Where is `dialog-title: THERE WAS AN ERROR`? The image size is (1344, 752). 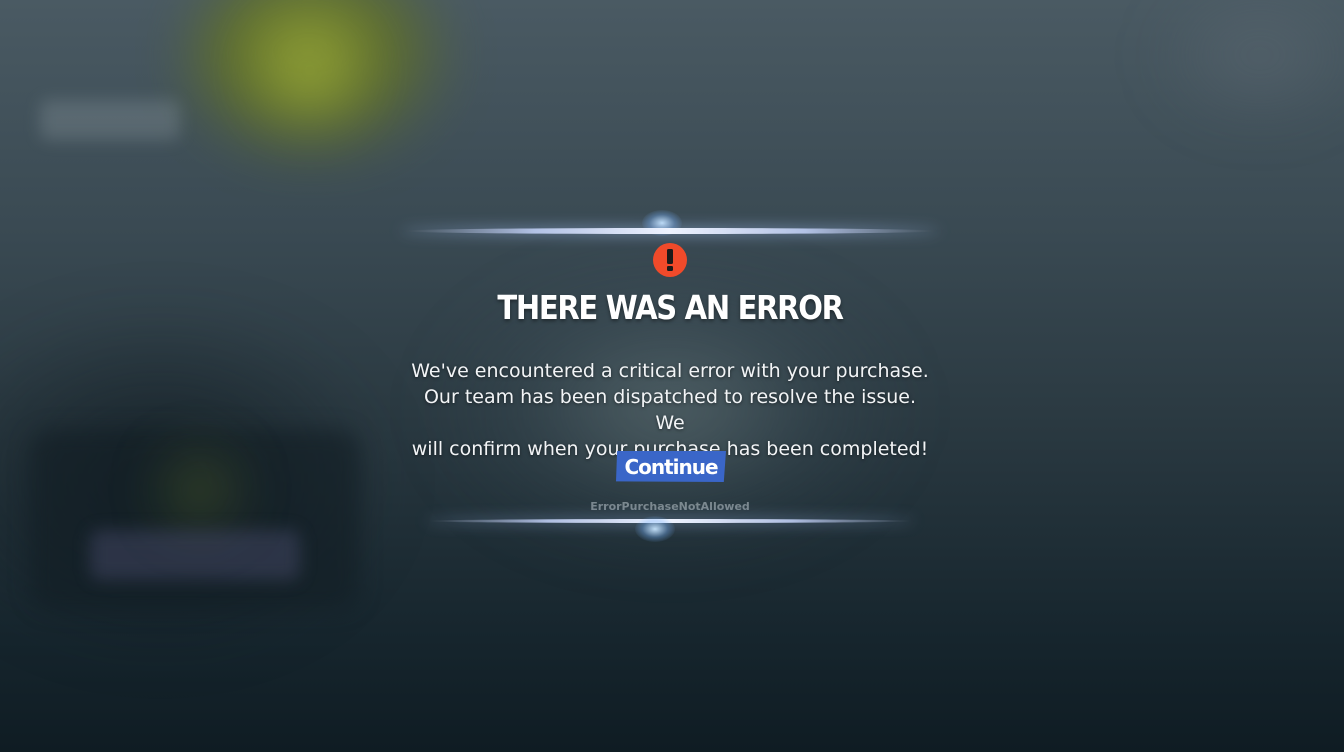
dialog-title: THERE WAS AN ERROR is located at coordinates (670, 307).